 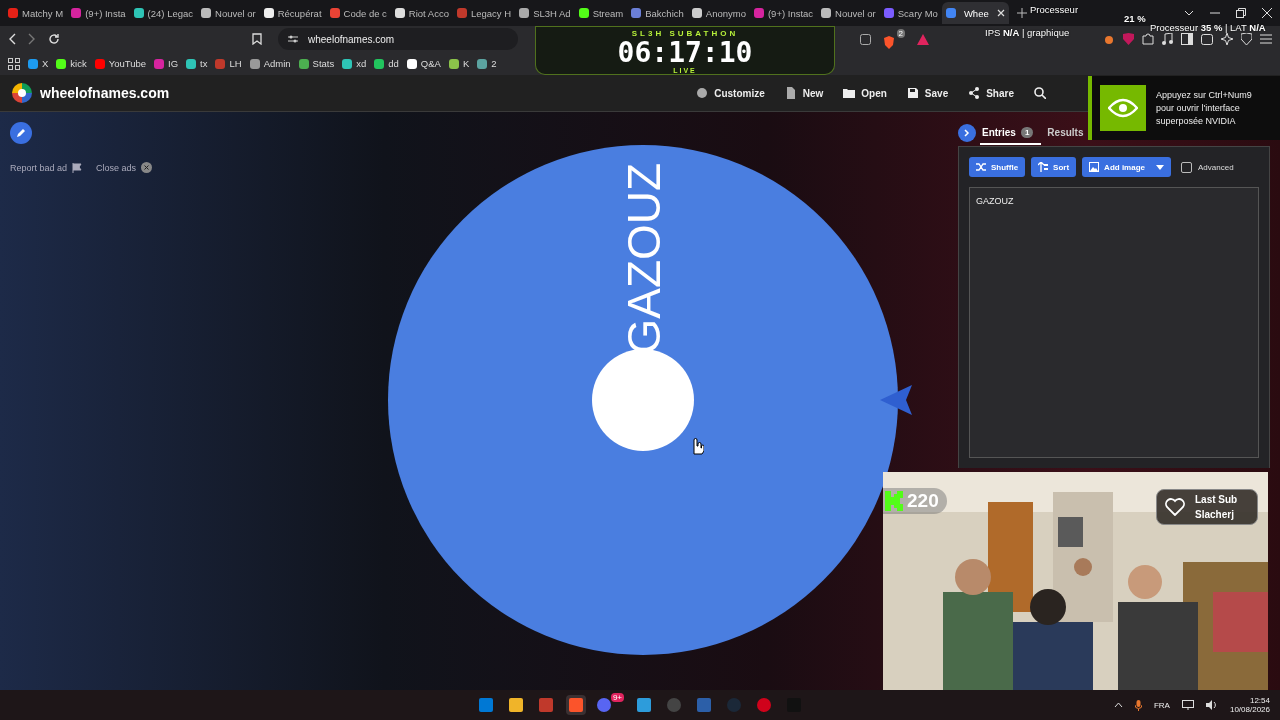 I want to click on browser-tab: Scary Mo, so click(x=910, y=13).